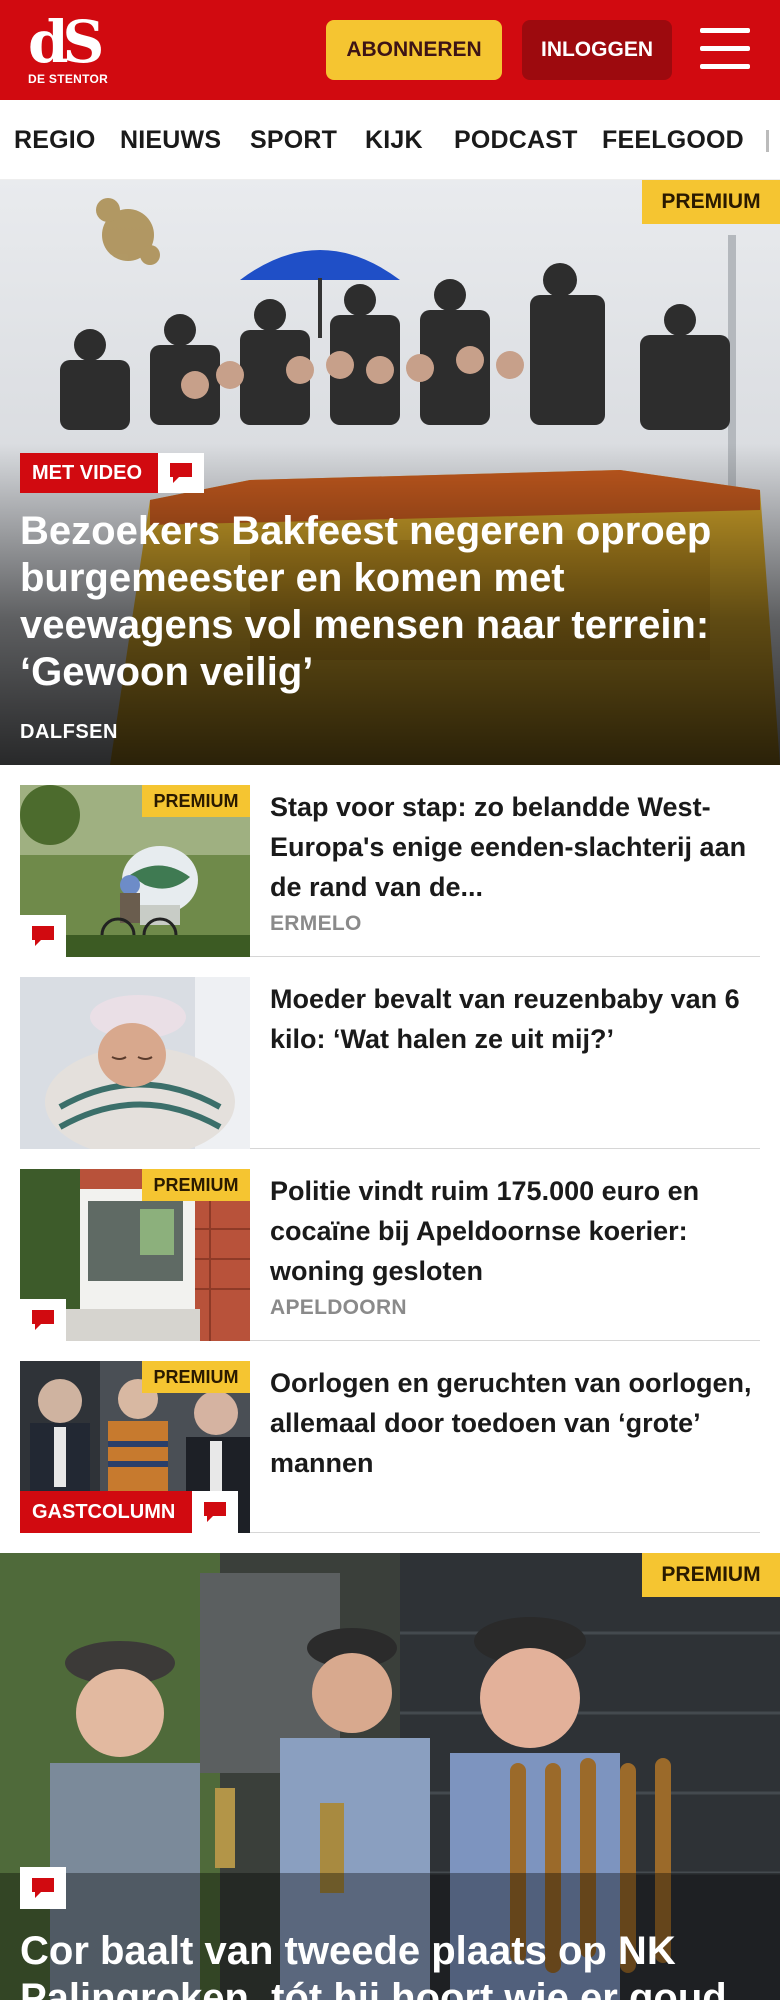 The image size is (780, 2000). I want to click on nav-item-feelgood: FEELGOOD, so click(673, 140).